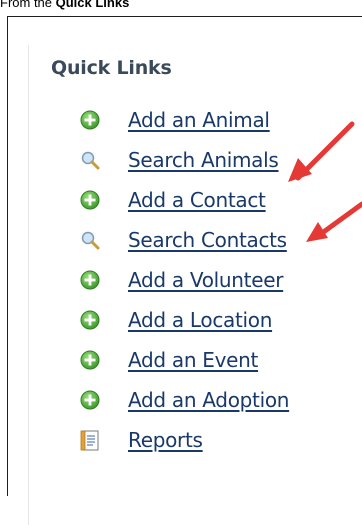 Image resolution: width=362 pixels, height=525 pixels. Describe the element at coordinates (208, 400) in the screenshot. I see `add-adoption-link: Add an Adoption` at that location.